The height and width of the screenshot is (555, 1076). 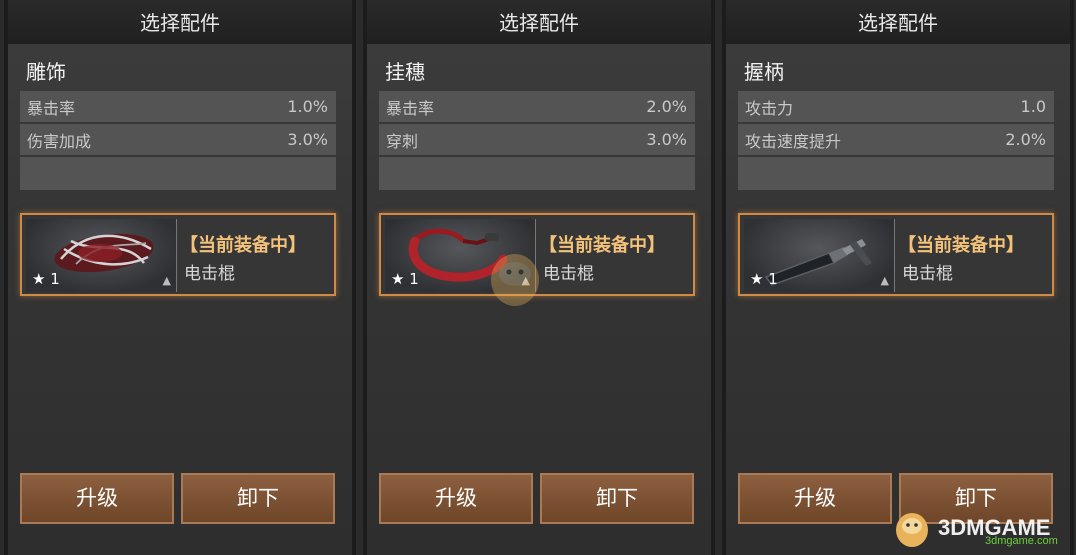 What do you see at coordinates (769, 108) in the screenshot?
I see `stat-label: 攻击力` at bounding box center [769, 108].